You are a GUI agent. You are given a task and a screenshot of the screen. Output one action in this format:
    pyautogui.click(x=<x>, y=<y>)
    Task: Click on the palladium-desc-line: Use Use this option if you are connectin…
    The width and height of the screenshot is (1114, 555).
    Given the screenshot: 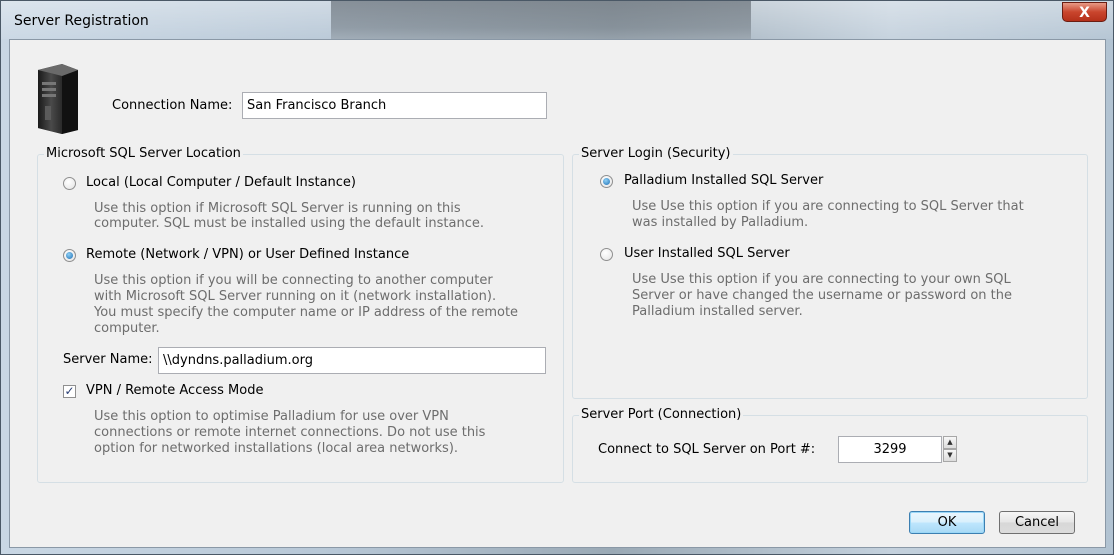 What is the action you would take?
    pyautogui.click(x=828, y=206)
    